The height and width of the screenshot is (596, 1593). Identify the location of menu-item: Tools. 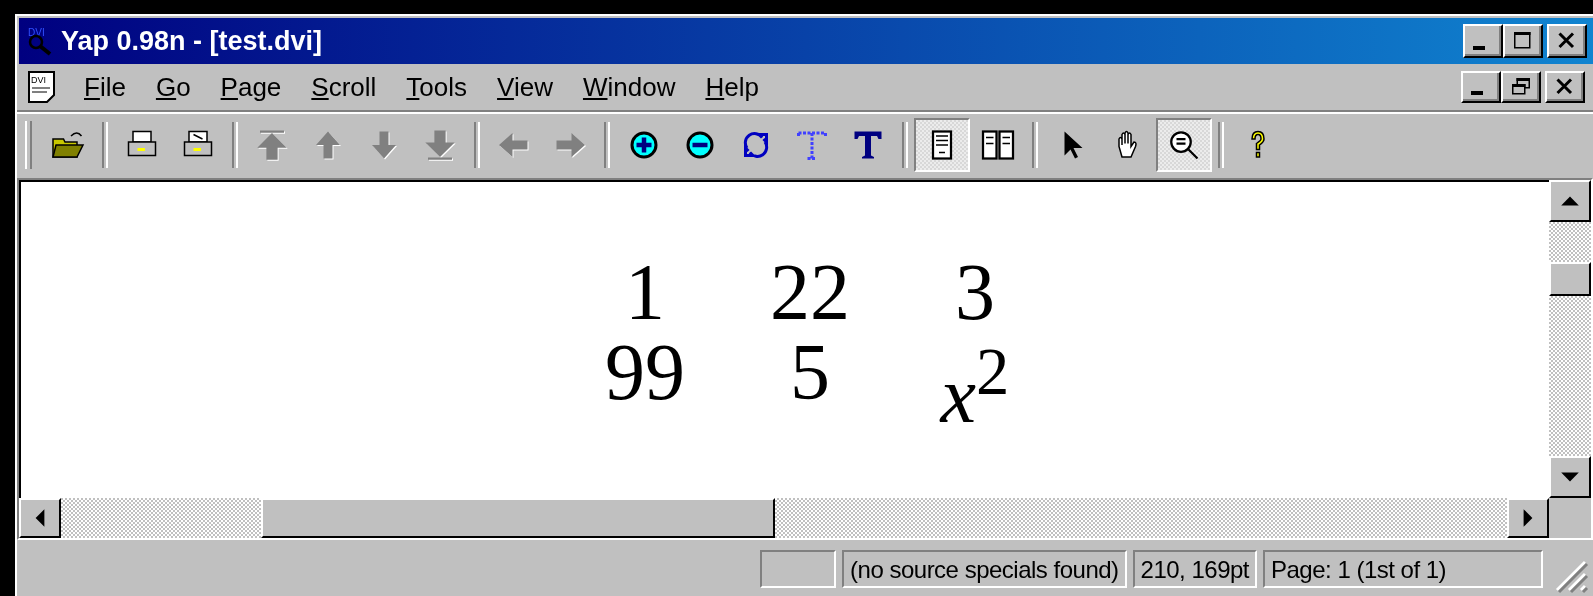
(437, 87).